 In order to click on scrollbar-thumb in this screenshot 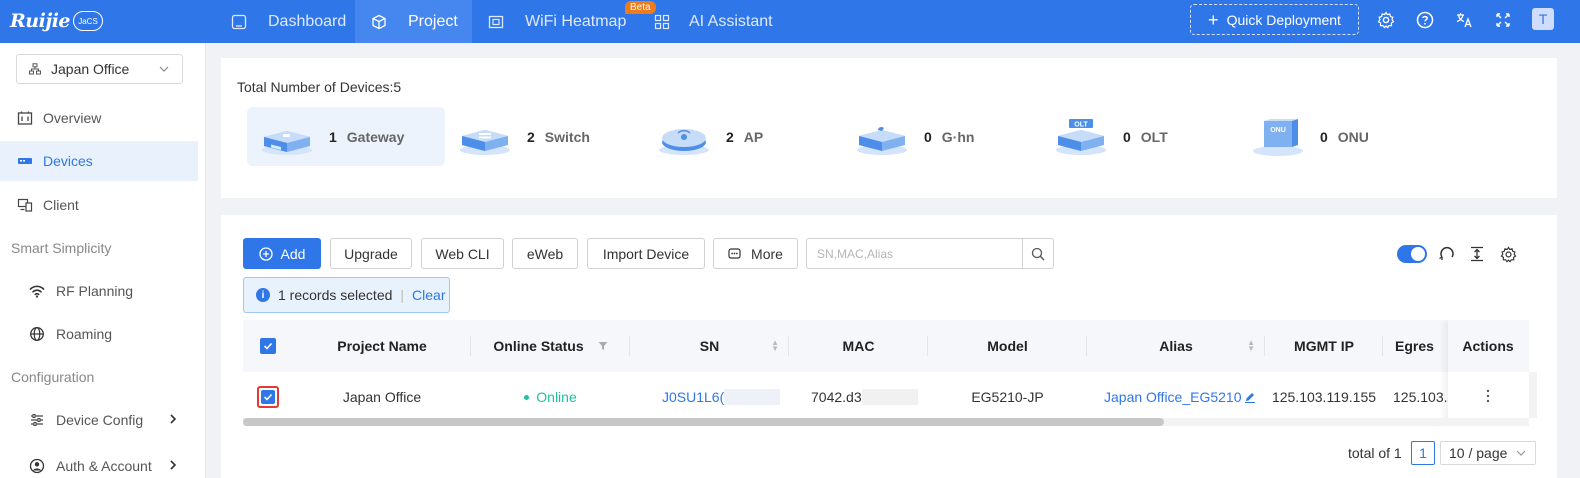, I will do `click(703, 422)`.